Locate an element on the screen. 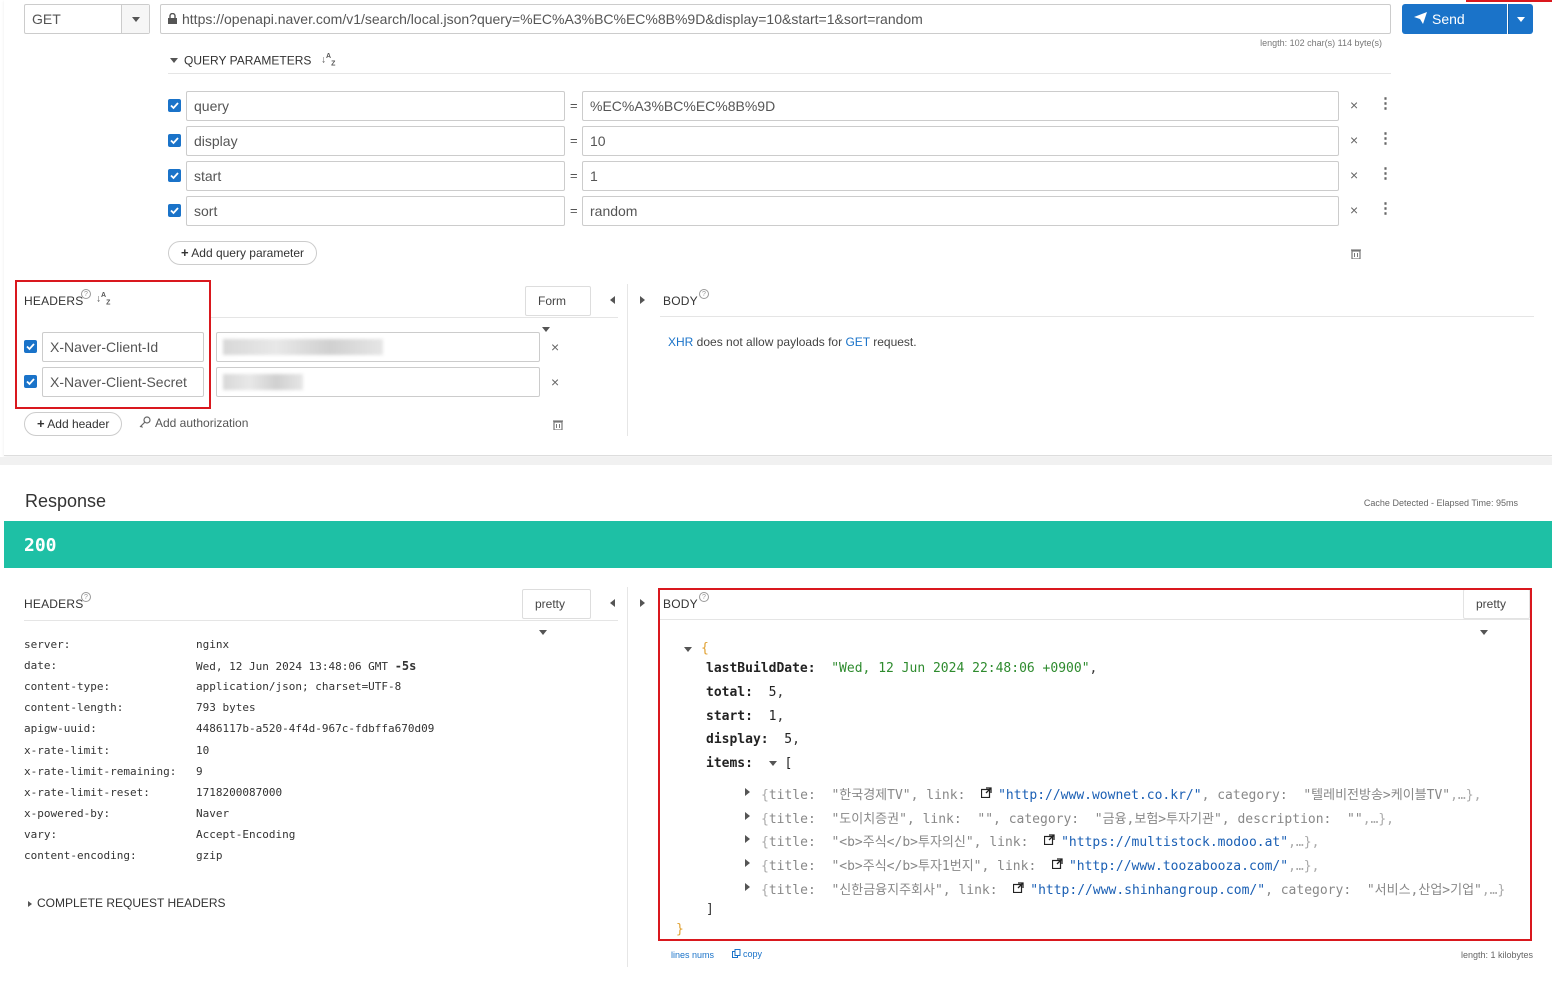 The height and width of the screenshot is (988, 1552). response-header-value: Accept-Encoding is located at coordinates (245, 834).